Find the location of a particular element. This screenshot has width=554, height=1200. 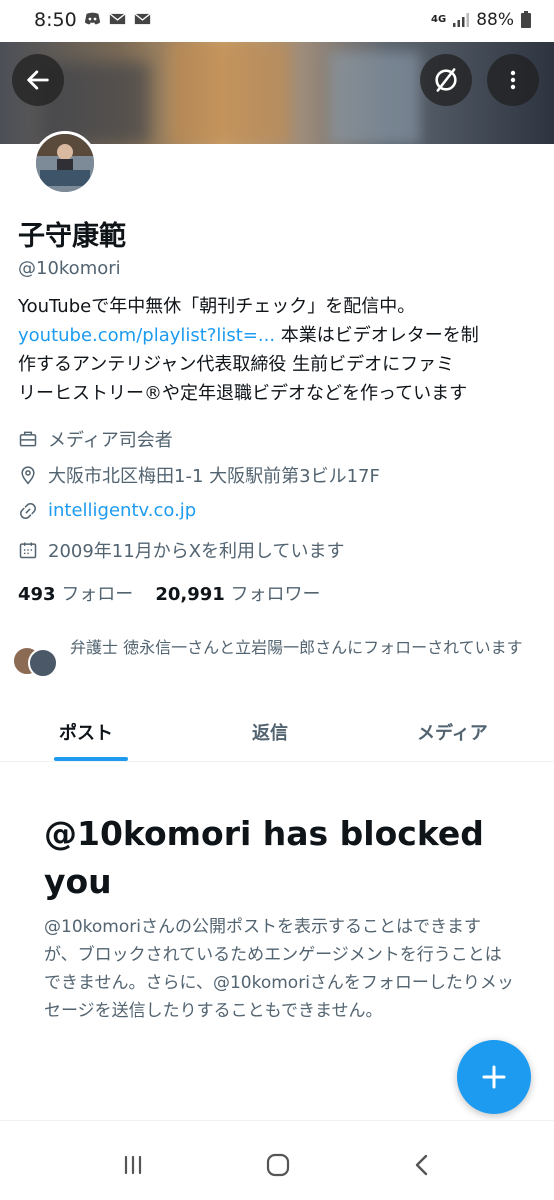

profile-location: 大阪市北区梅田1-1 大阪駅前第3ビル17F is located at coordinates (199, 475).